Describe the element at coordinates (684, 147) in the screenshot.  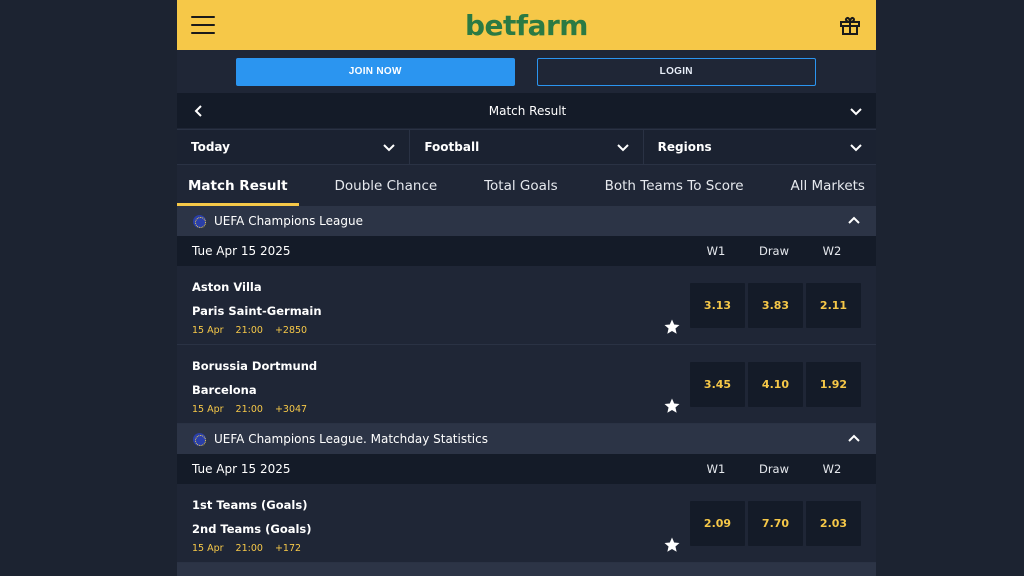
I see `filter-label: Regions` at that location.